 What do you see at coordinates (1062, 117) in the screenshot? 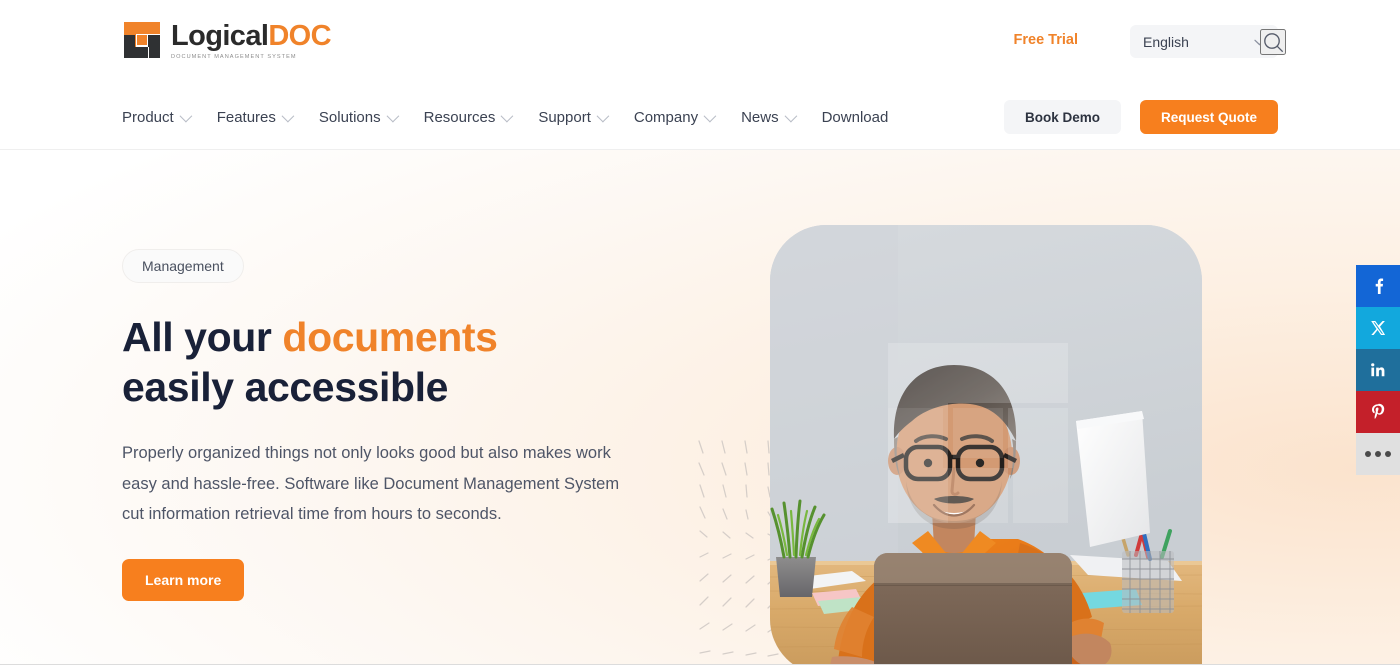
I see `book-demo-button: Book Demo` at bounding box center [1062, 117].